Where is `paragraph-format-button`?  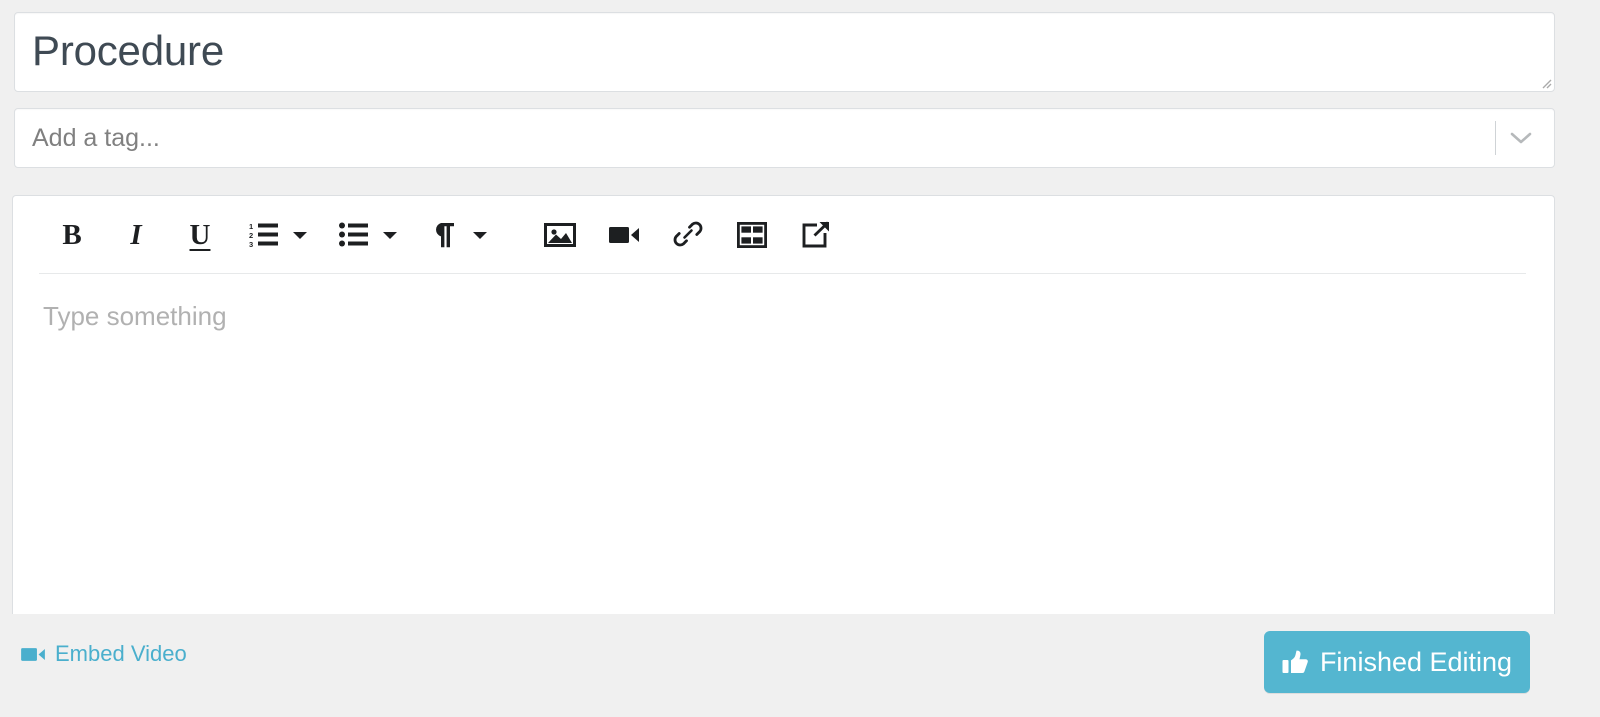
paragraph-format-button is located at coordinates (444, 235).